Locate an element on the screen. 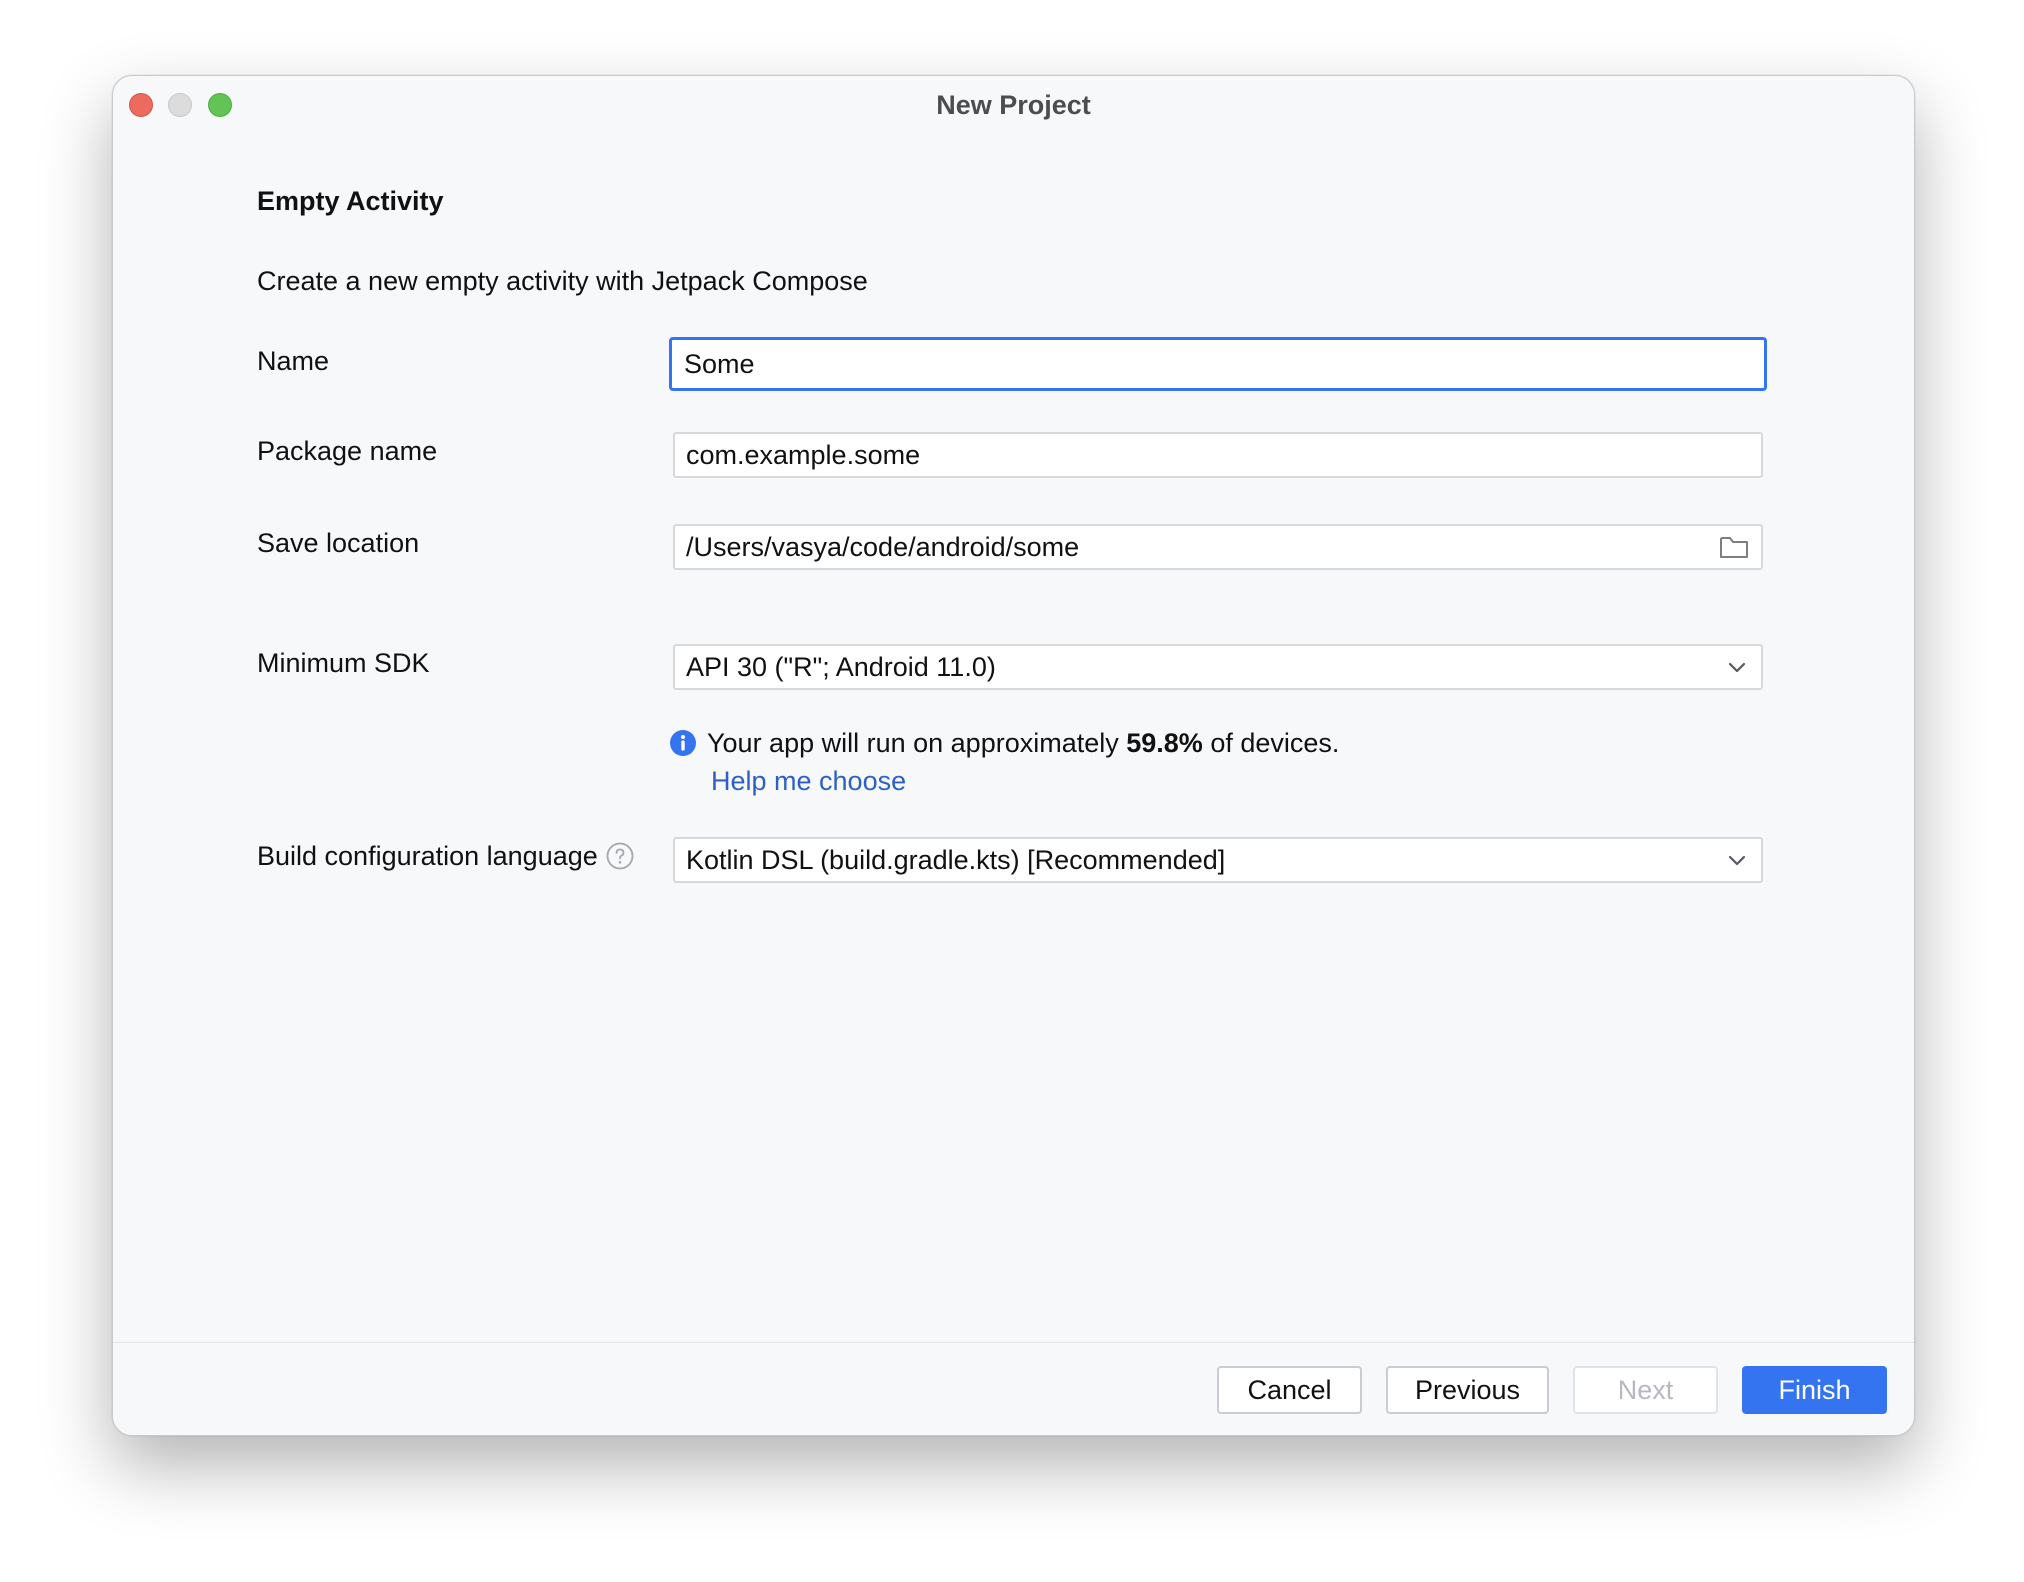 The image size is (2024, 1582). package-name-value: com.example.some is located at coordinates (803, 455).